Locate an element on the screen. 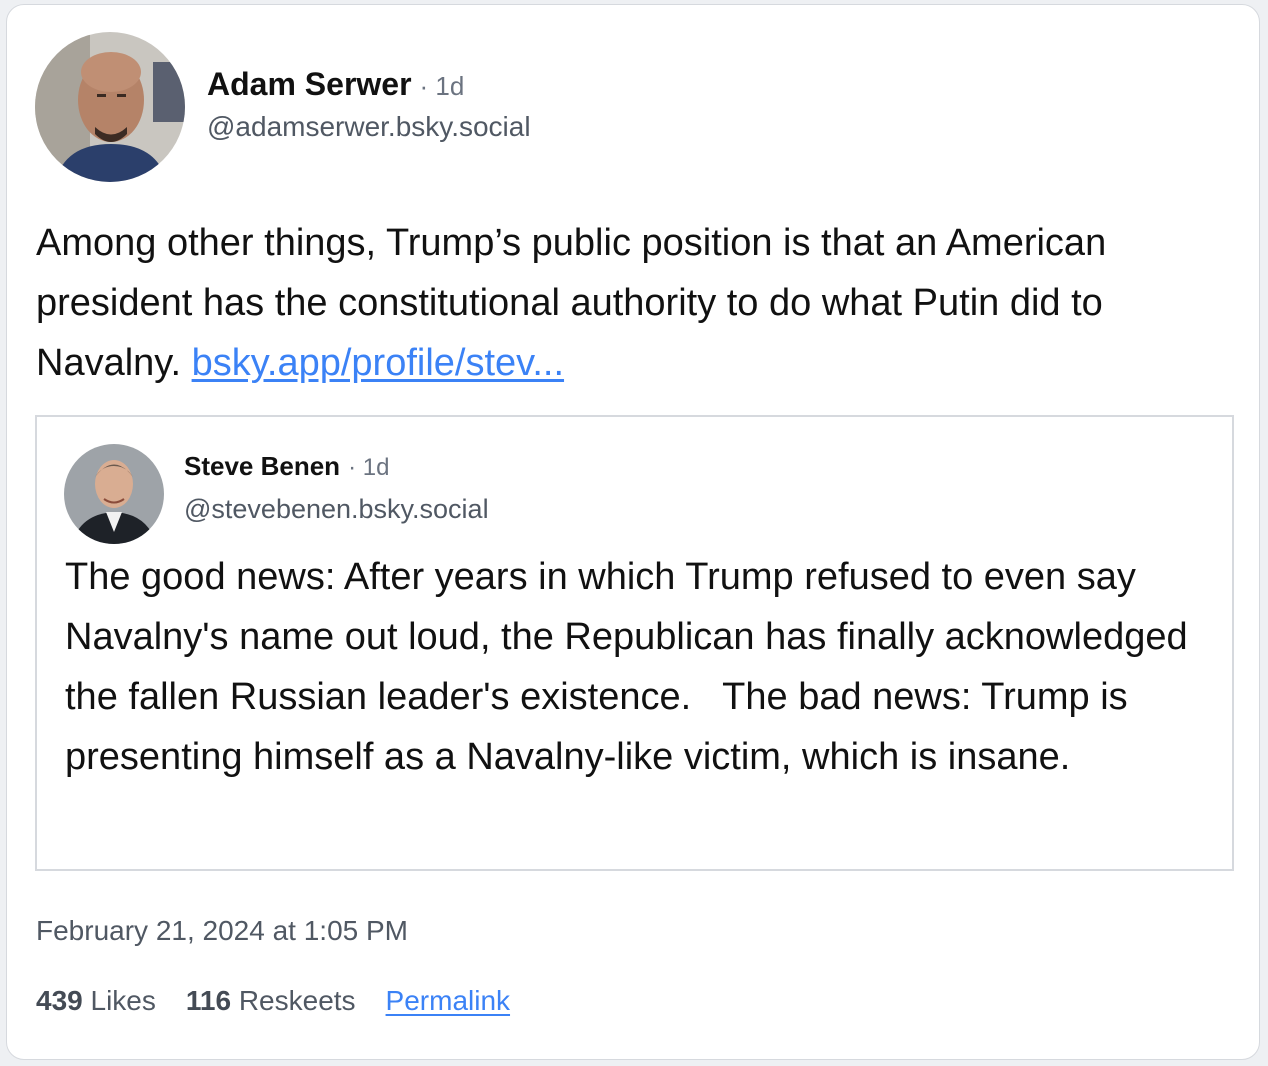 This screenshot has height=1066, width=1268. reskeets-count: 116 is located at coordinates (208, 1000).